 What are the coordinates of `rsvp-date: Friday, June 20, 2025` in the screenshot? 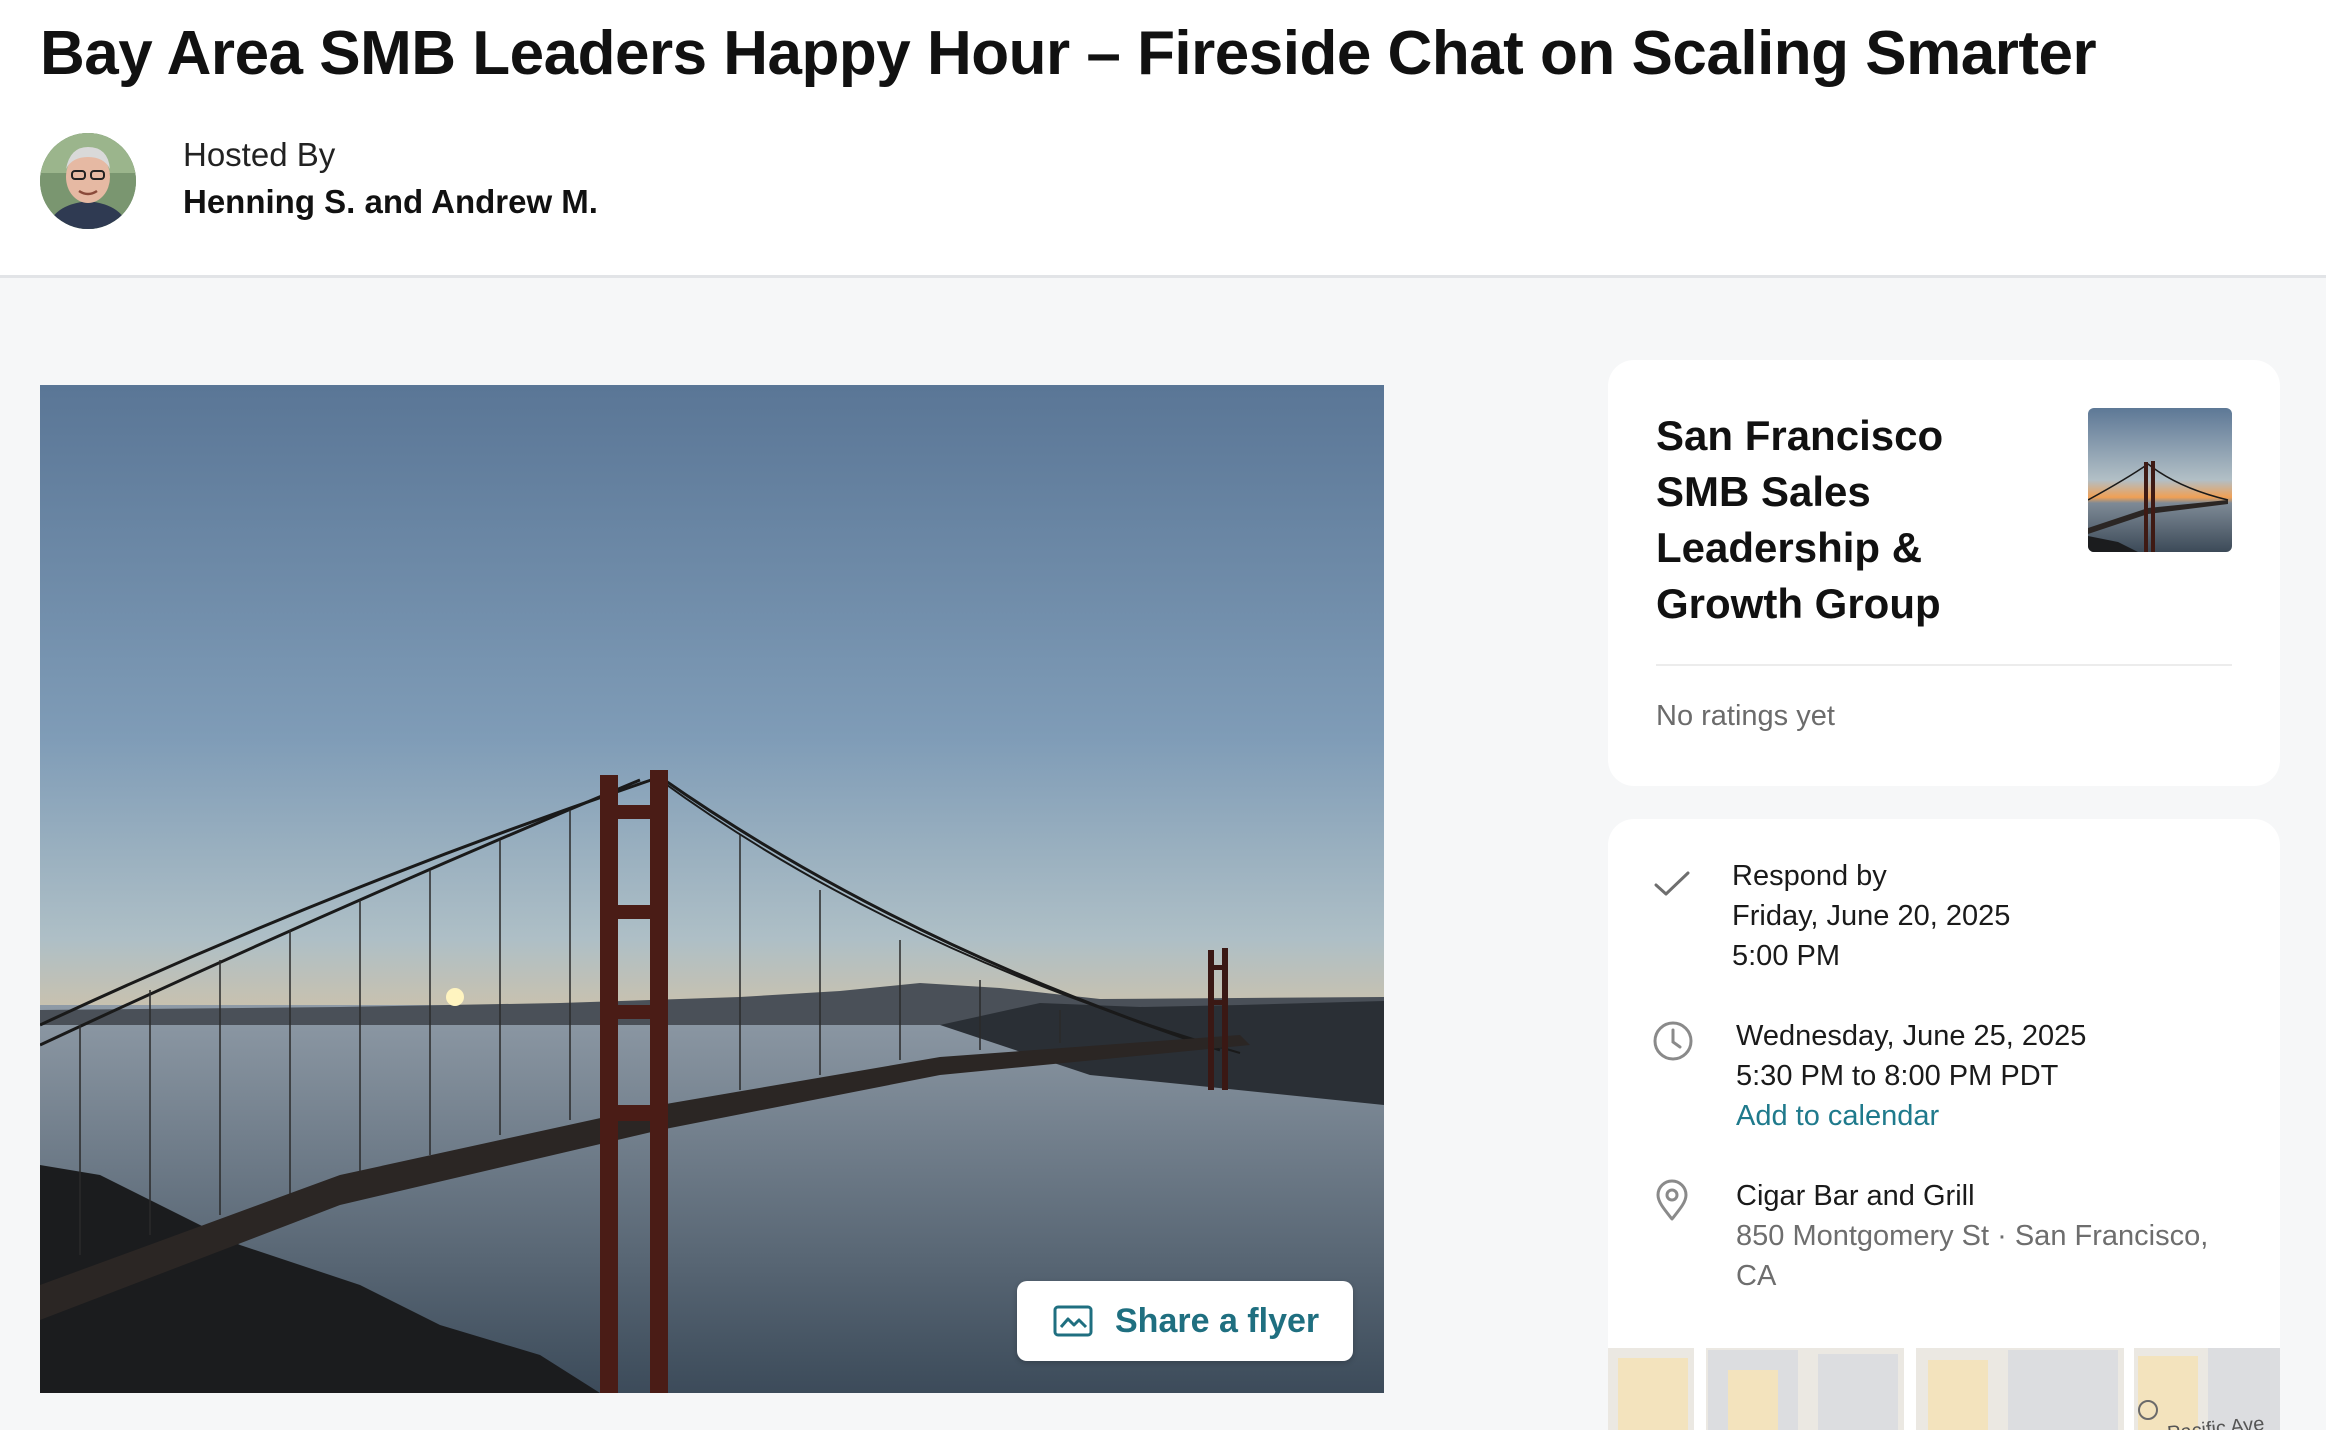 It's located at (1871, 916).